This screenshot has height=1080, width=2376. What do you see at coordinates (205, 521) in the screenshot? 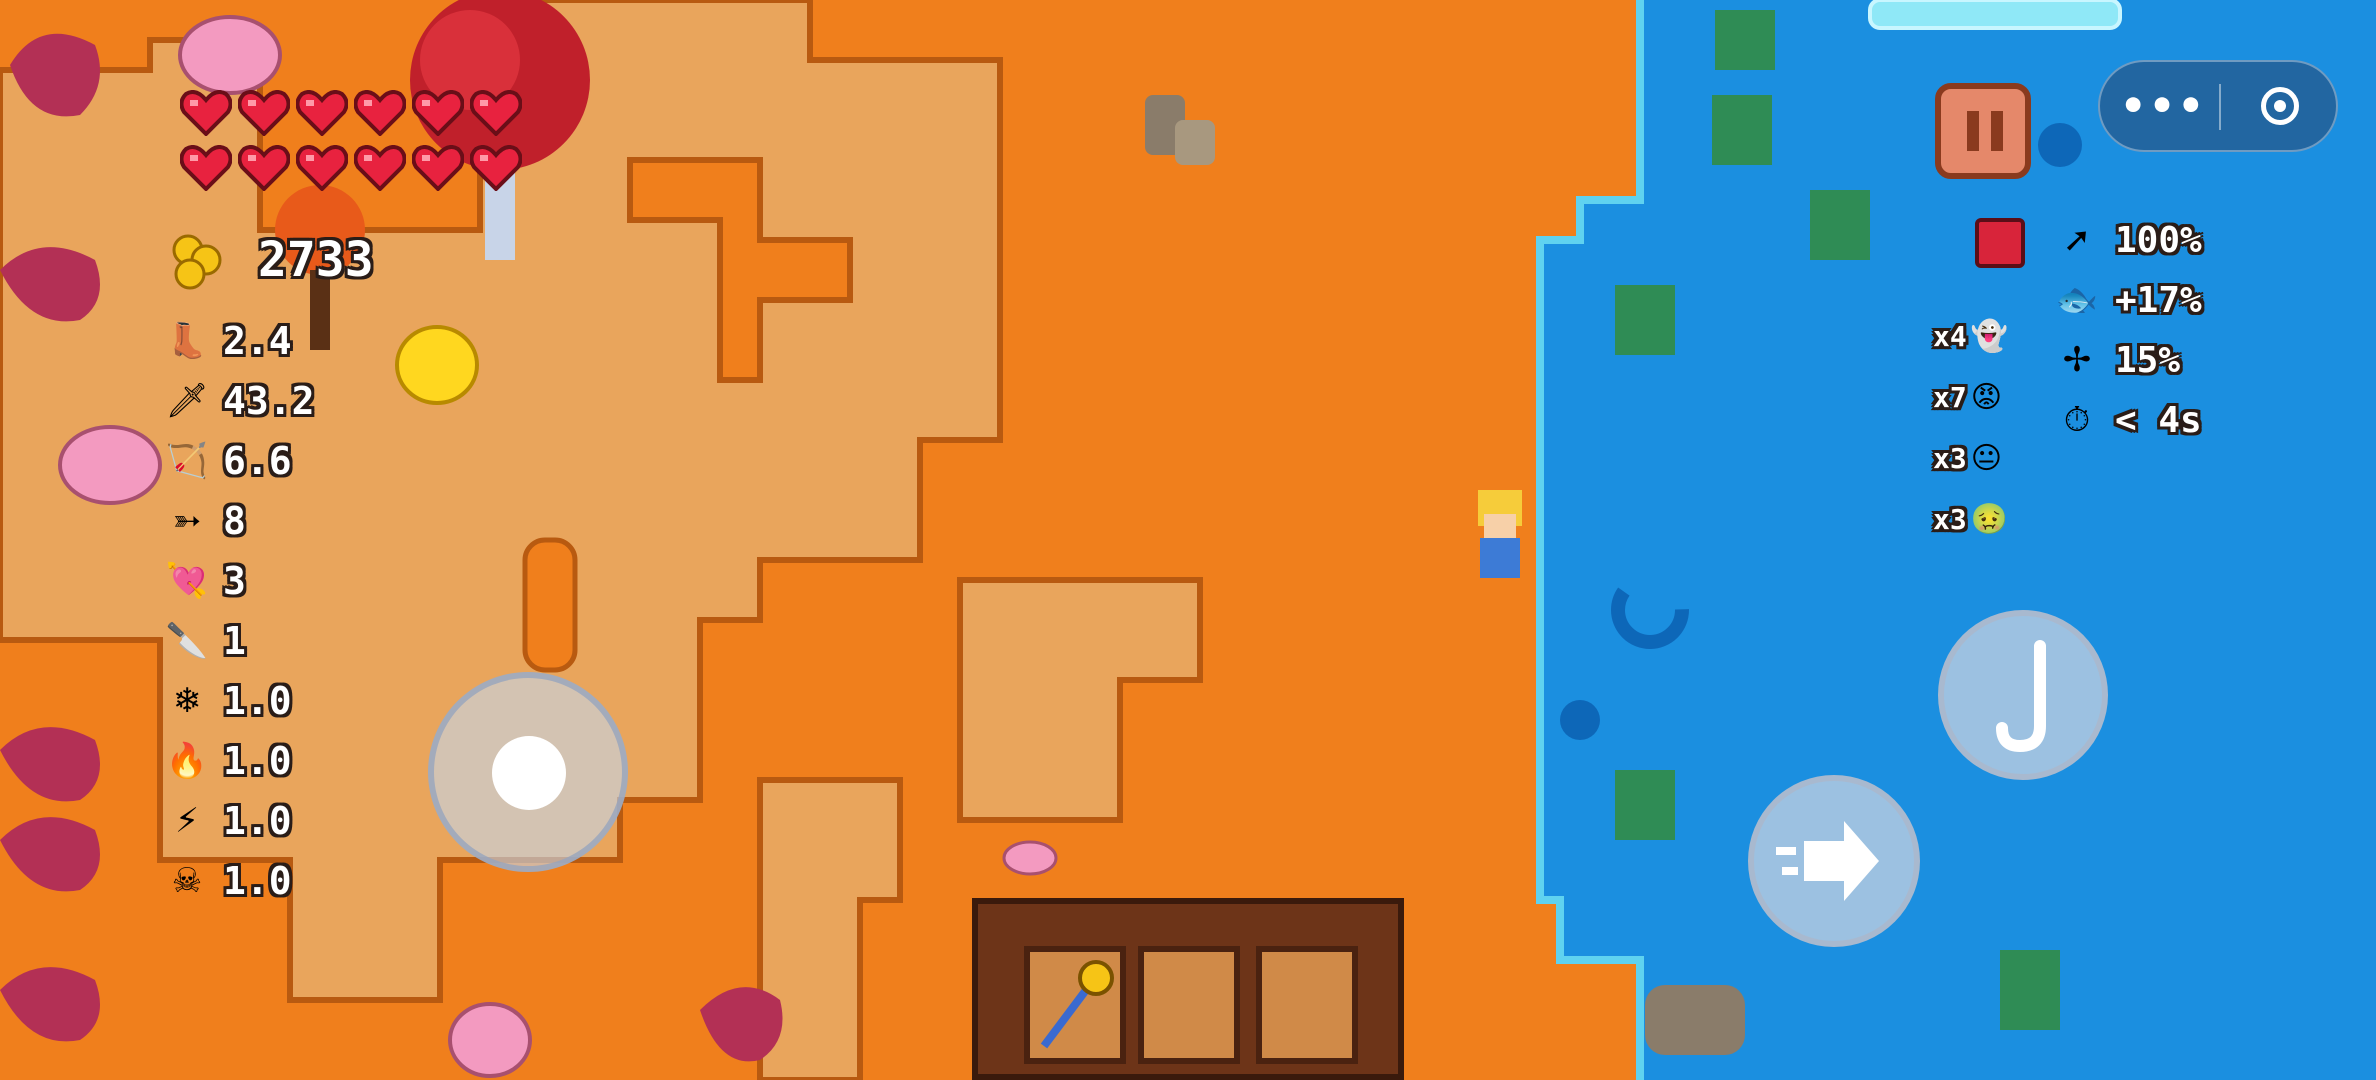
I see `stat-row: ➳ 8` at bounding box center [205, 521].